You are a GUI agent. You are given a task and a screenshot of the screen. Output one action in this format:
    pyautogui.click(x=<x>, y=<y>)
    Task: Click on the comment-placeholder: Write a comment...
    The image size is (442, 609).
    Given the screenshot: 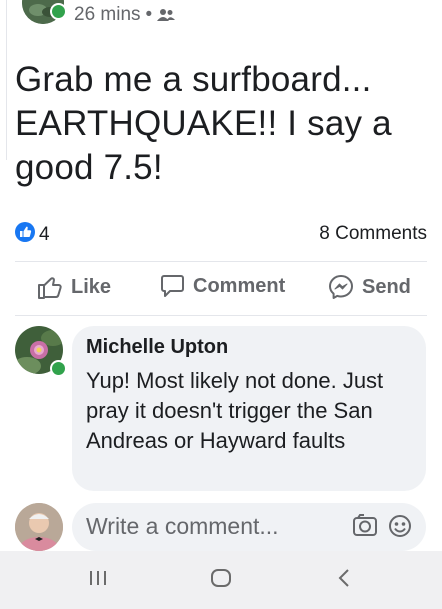 What is the action you would take?
    pyautogui.click(x=182, y=526)
    